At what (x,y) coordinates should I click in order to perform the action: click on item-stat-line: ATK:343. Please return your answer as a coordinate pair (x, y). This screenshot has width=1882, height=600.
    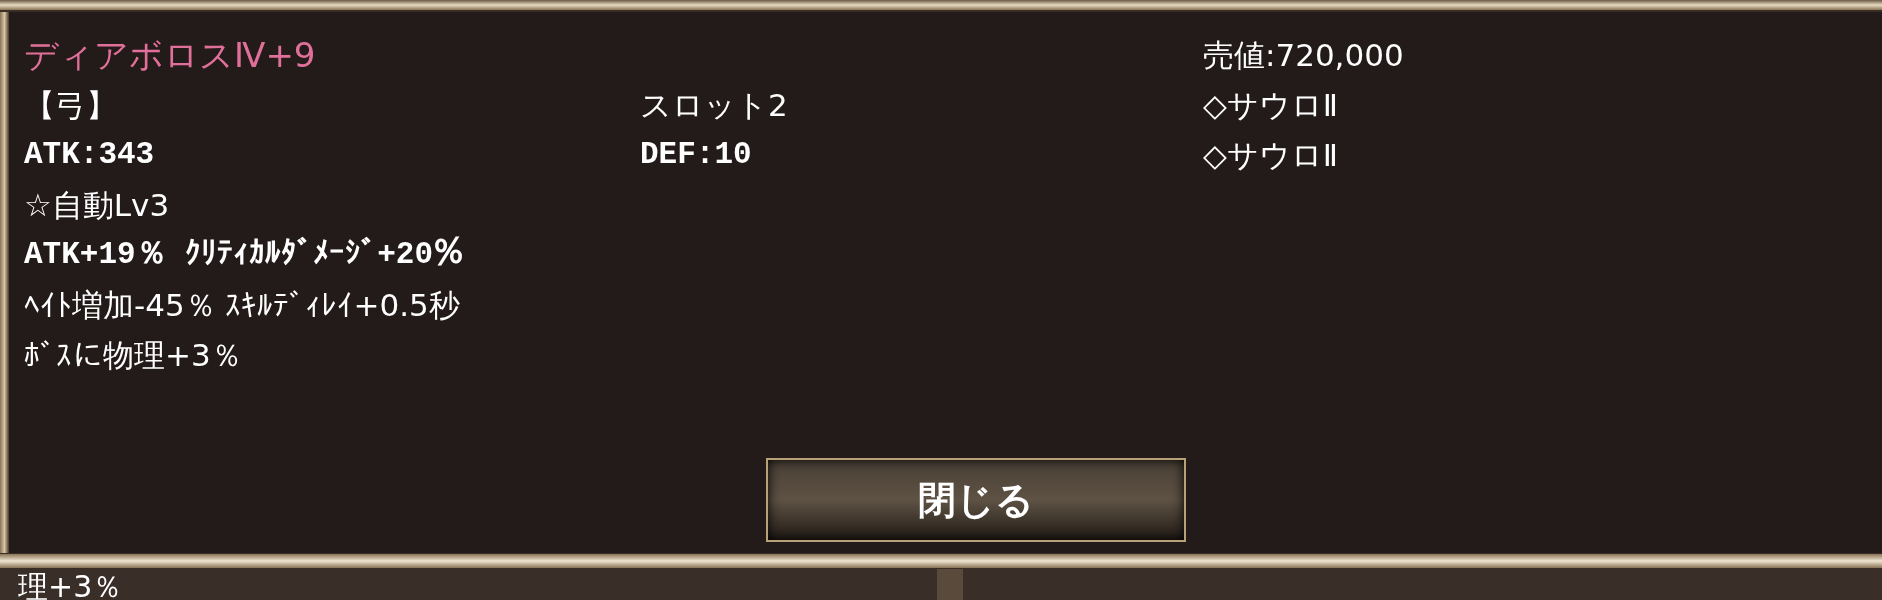
    Looking at the image, I should click on (89, 155).